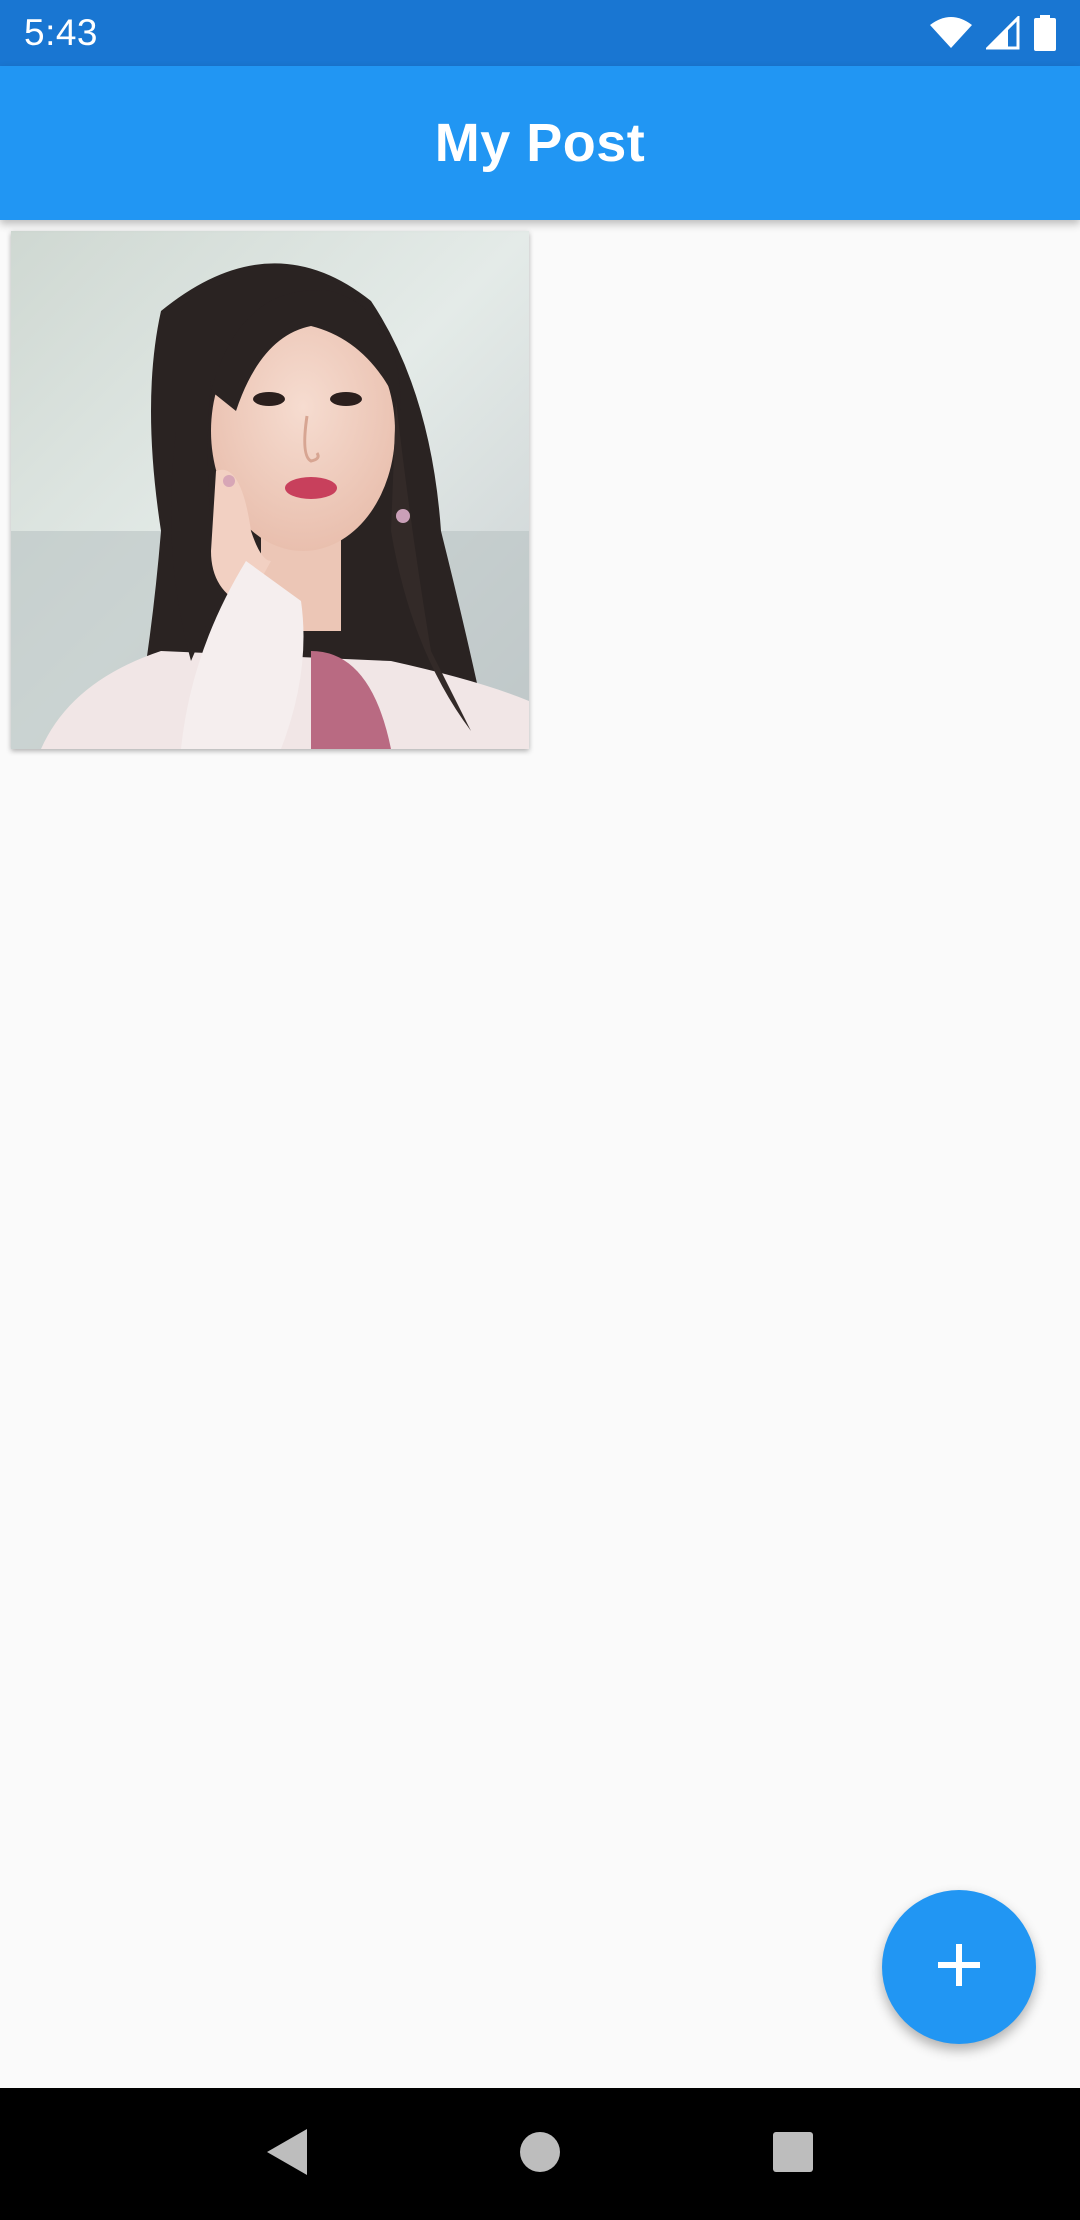 The width and height of the screenshot is (1080, 2220). I want to click on post-thumbnail, so click(270, 490).